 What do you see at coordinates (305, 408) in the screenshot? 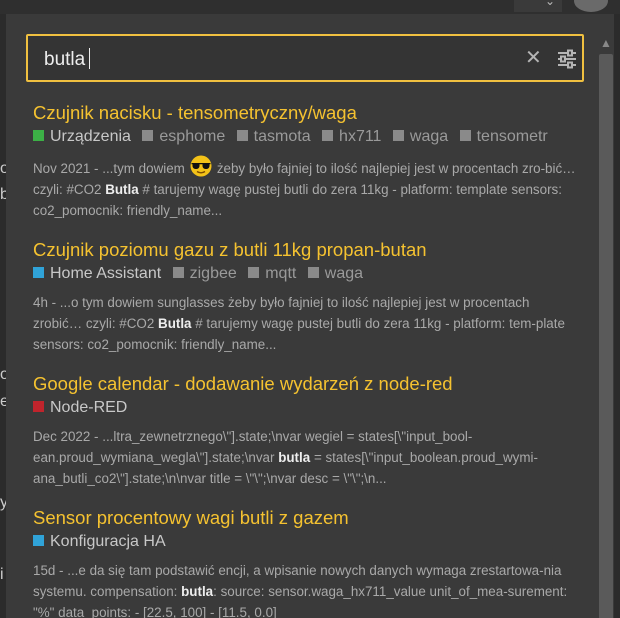
I see `result-meta: Node-RED` at bounding box center [305, 408].